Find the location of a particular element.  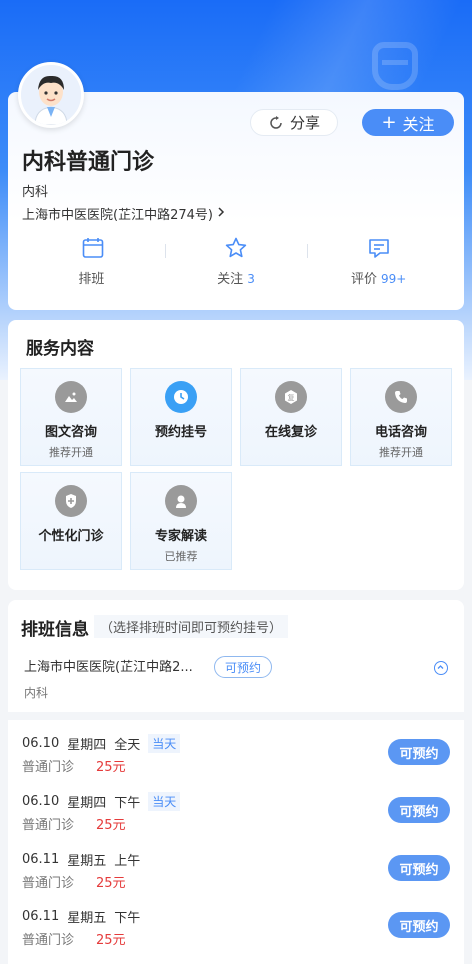

plus-icon: + is located at coordinates (389, 122).